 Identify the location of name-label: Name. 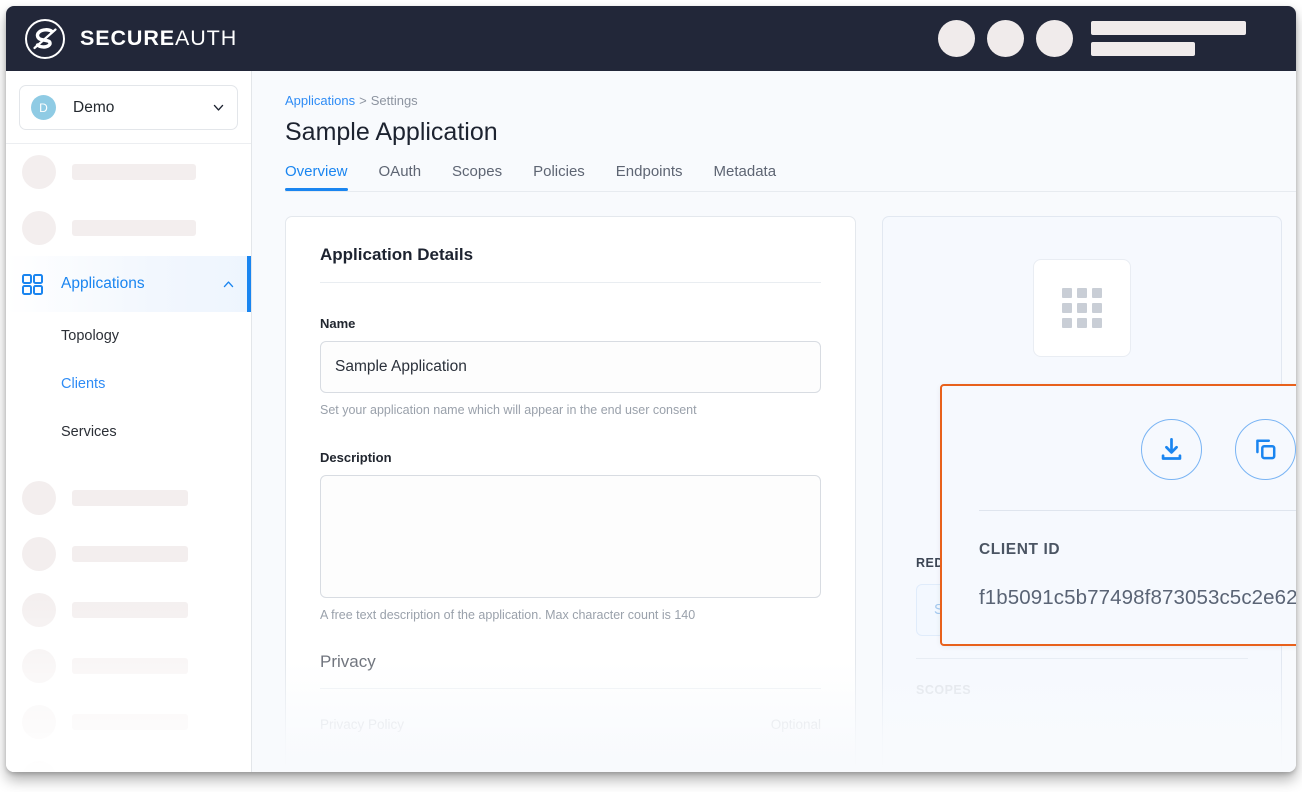
(338, 323).